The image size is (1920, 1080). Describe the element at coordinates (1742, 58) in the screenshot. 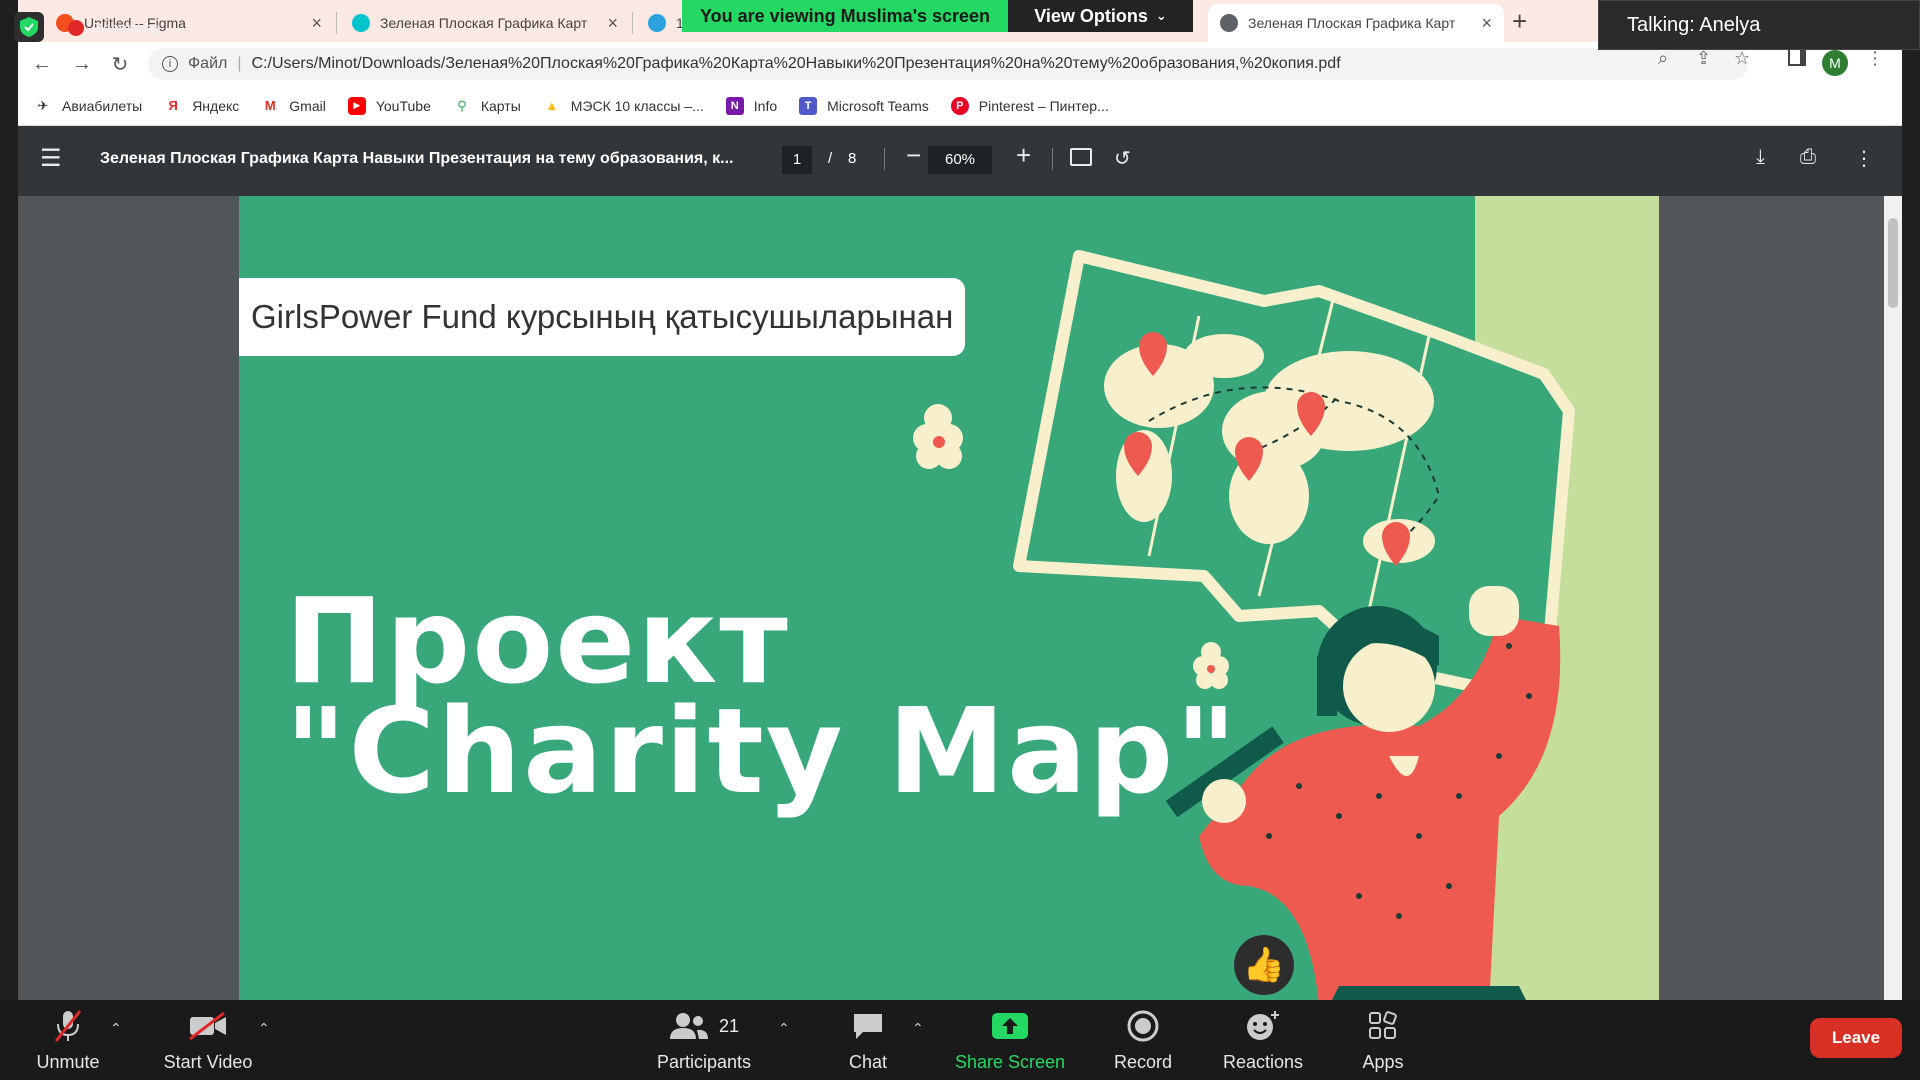

I see `bookmark-star-icon: ☆` at that location.